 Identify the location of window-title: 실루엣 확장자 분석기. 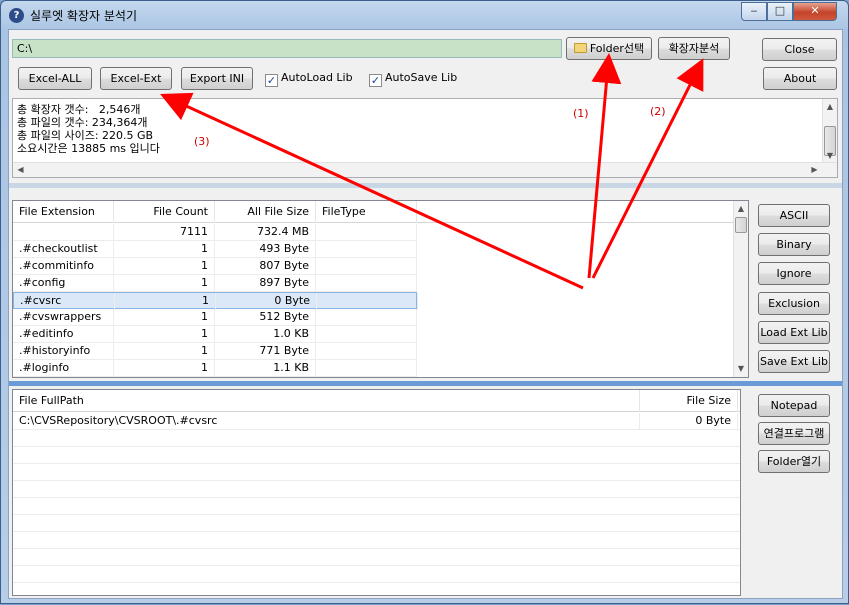
(83, 16).